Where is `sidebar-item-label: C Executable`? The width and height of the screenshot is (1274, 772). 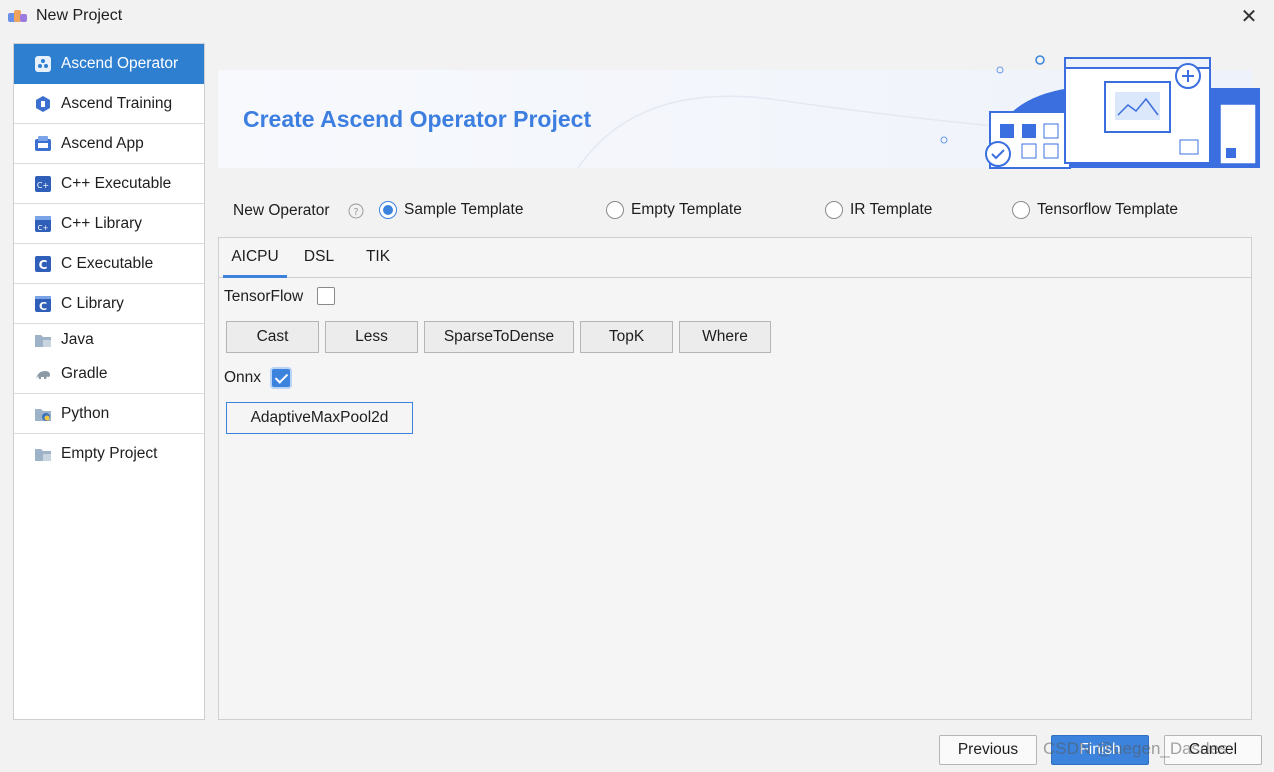 sidebar-item-label: C Executable is located at coordinates (107, 263).